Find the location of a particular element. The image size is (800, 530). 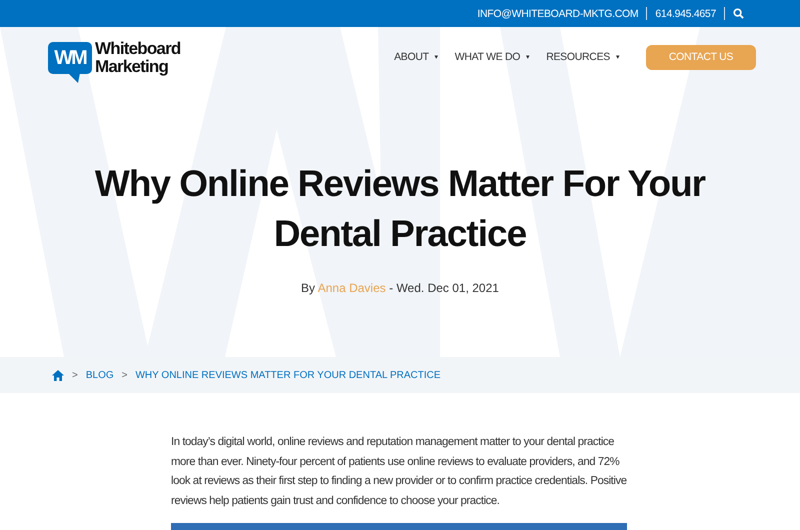

byline-text: By is located at coordinates (308, 288).